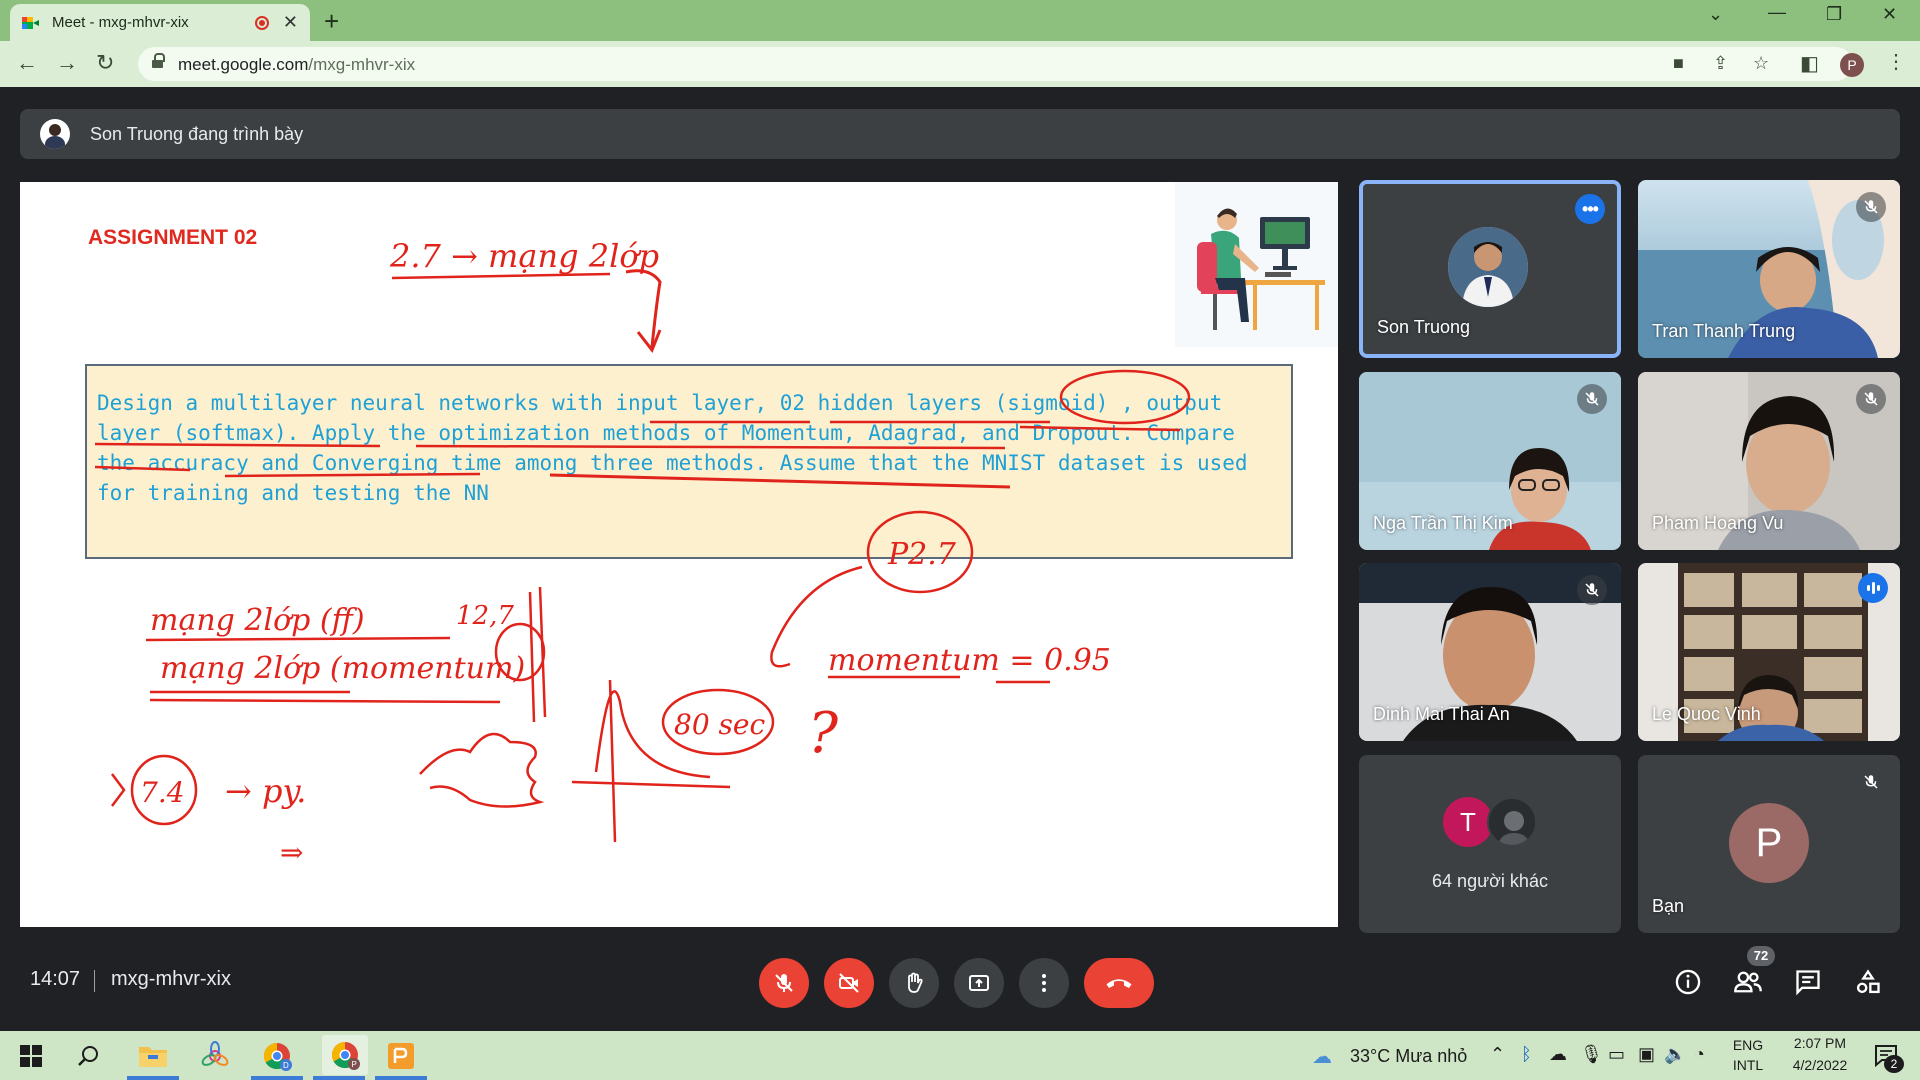 Image resolution: width=1920 pixels, height=1080 pixels. I want to click on annotation-top-note: 2.7 → mạng 2lớp, so click(524, 256).